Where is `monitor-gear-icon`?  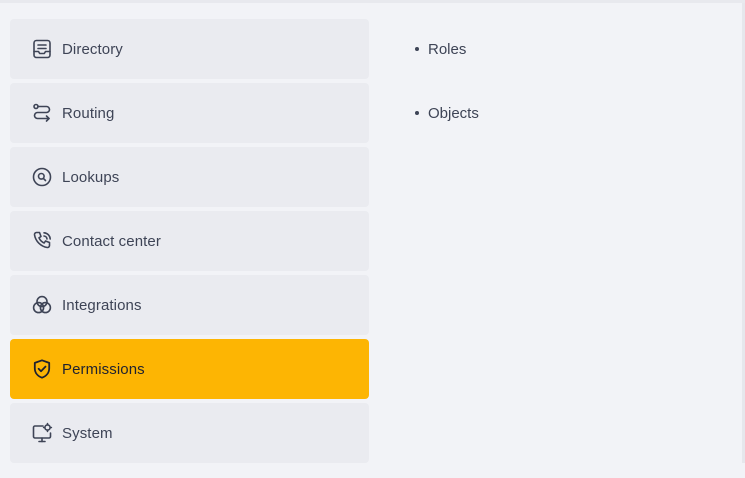 monitor-gear-icon is located at coordinates (42, 433).